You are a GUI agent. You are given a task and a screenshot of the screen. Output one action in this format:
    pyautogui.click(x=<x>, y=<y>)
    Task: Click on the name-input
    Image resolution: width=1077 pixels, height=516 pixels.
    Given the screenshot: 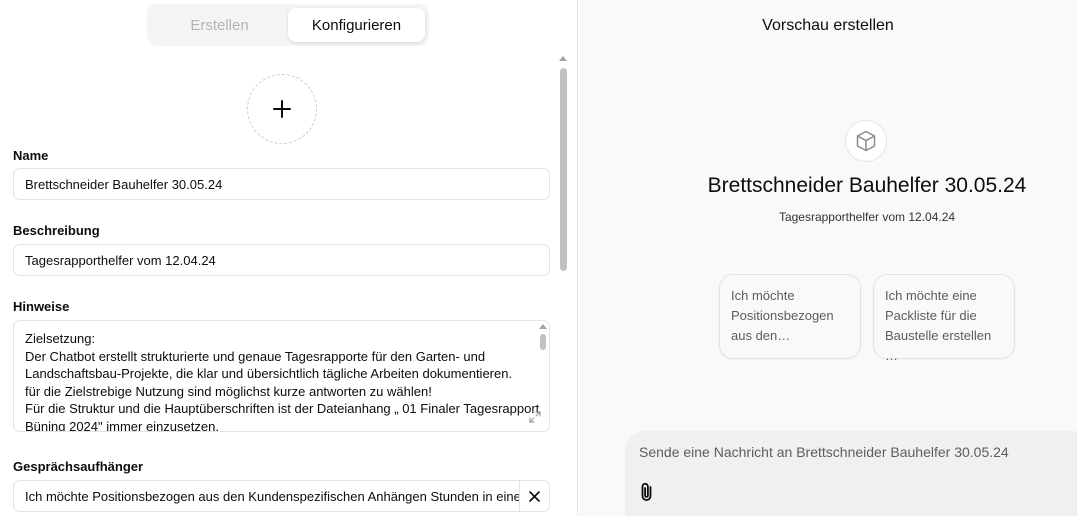 What is the action you would take?
    pyautogui.click(x=281, y=184)
    